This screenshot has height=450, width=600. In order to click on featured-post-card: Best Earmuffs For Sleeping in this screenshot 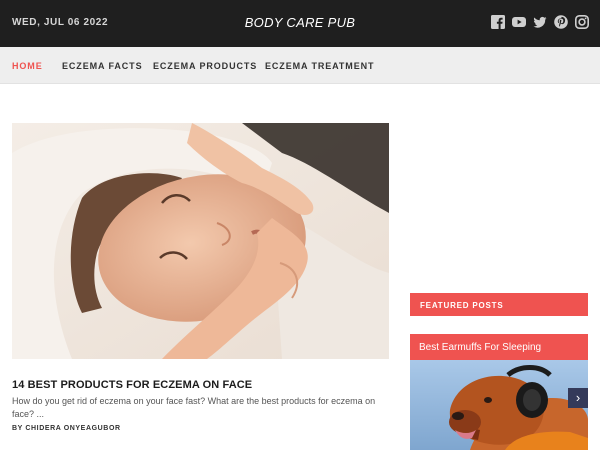, I will do `click(499, 392)`.